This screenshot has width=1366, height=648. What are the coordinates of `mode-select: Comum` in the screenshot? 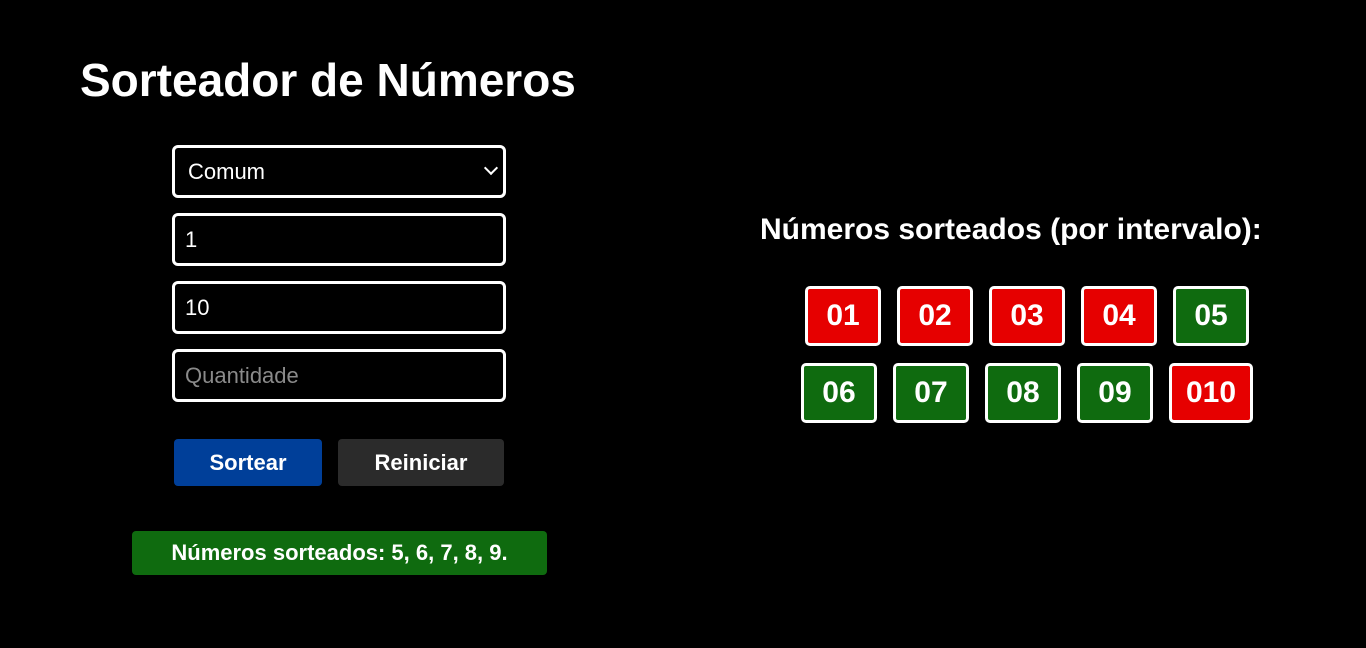 It's located at (339, 171).